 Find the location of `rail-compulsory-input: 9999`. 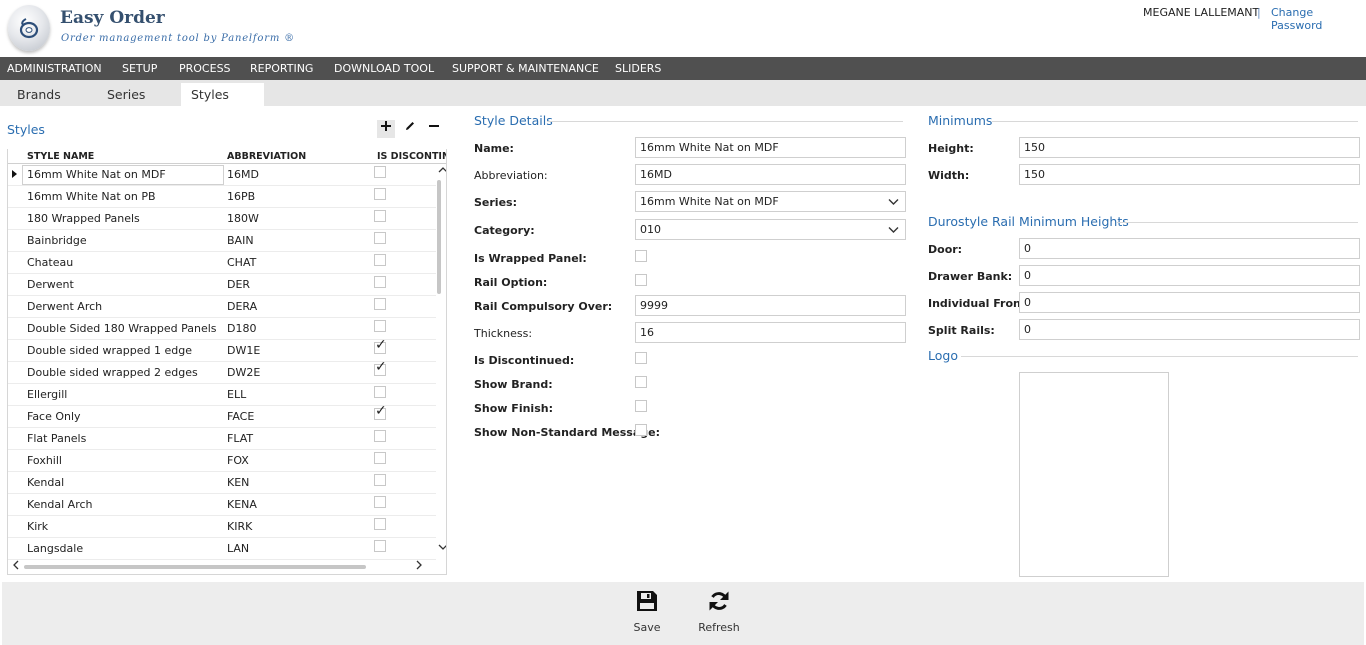

rail-compulsory-input: 9999 is located at coordinates (770, 305).